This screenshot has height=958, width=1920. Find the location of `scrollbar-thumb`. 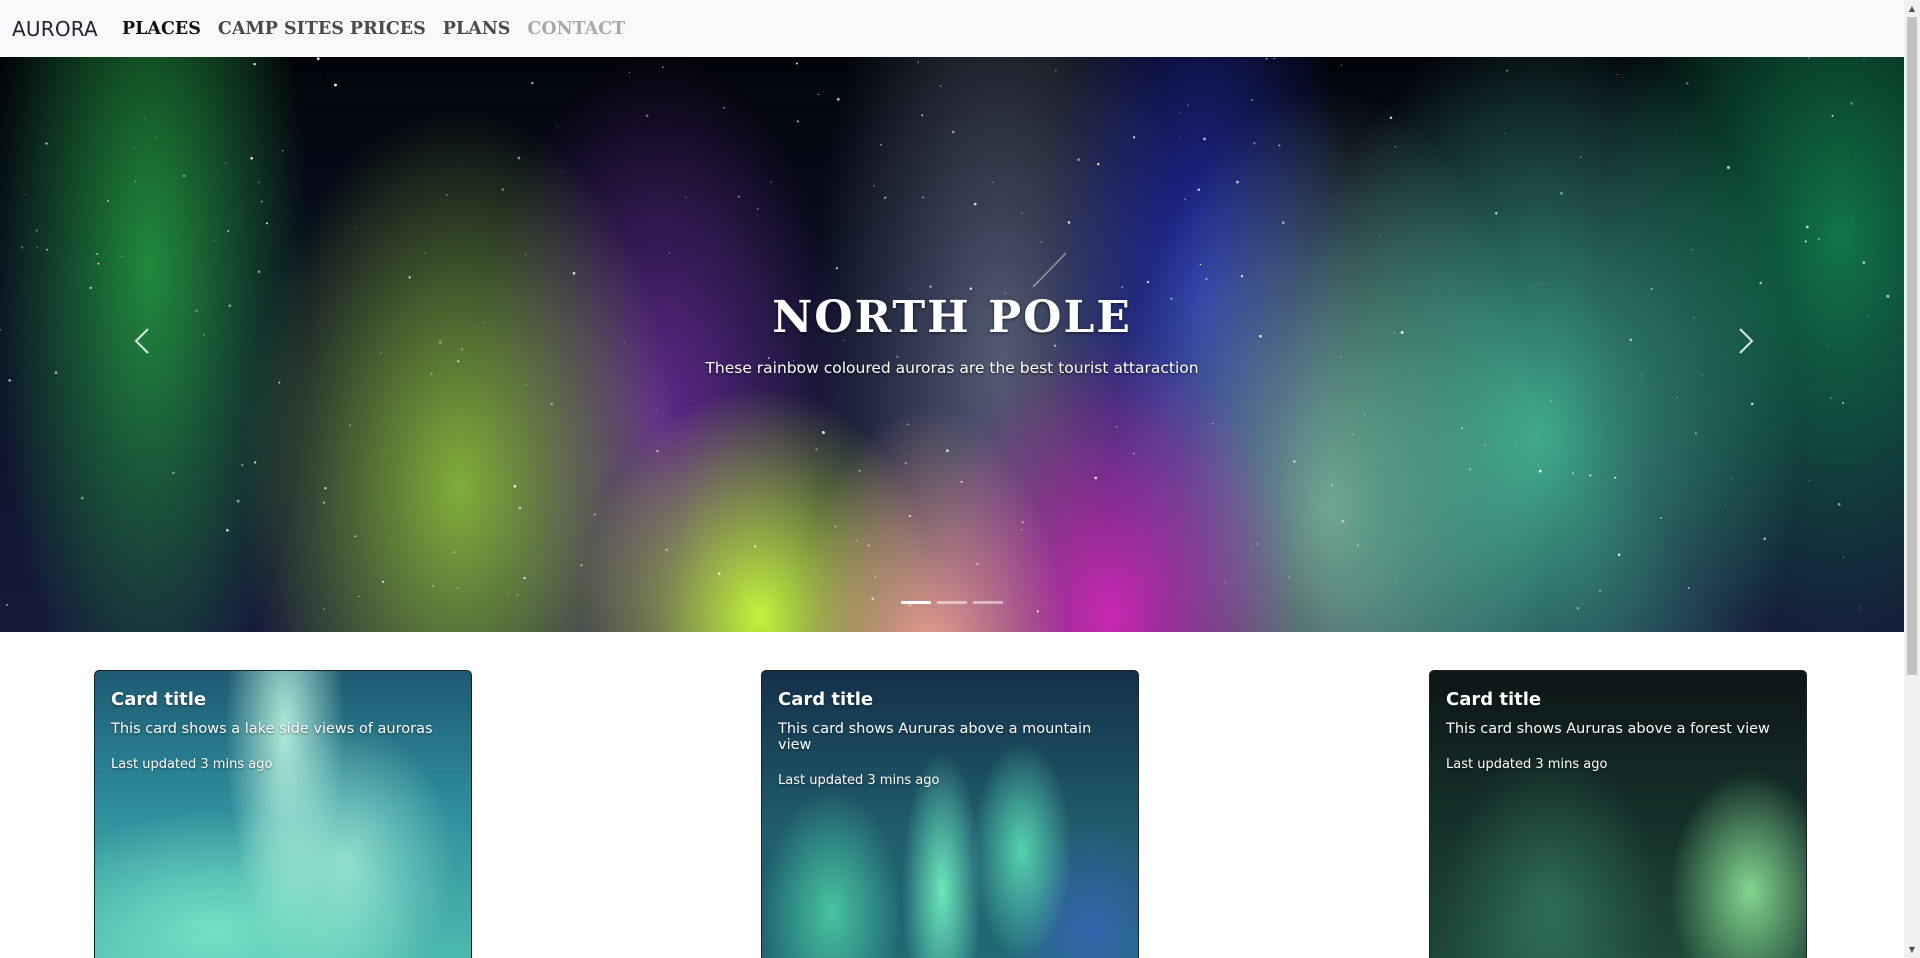

scrollbar-thumb is located at coordinates (1912, 346).